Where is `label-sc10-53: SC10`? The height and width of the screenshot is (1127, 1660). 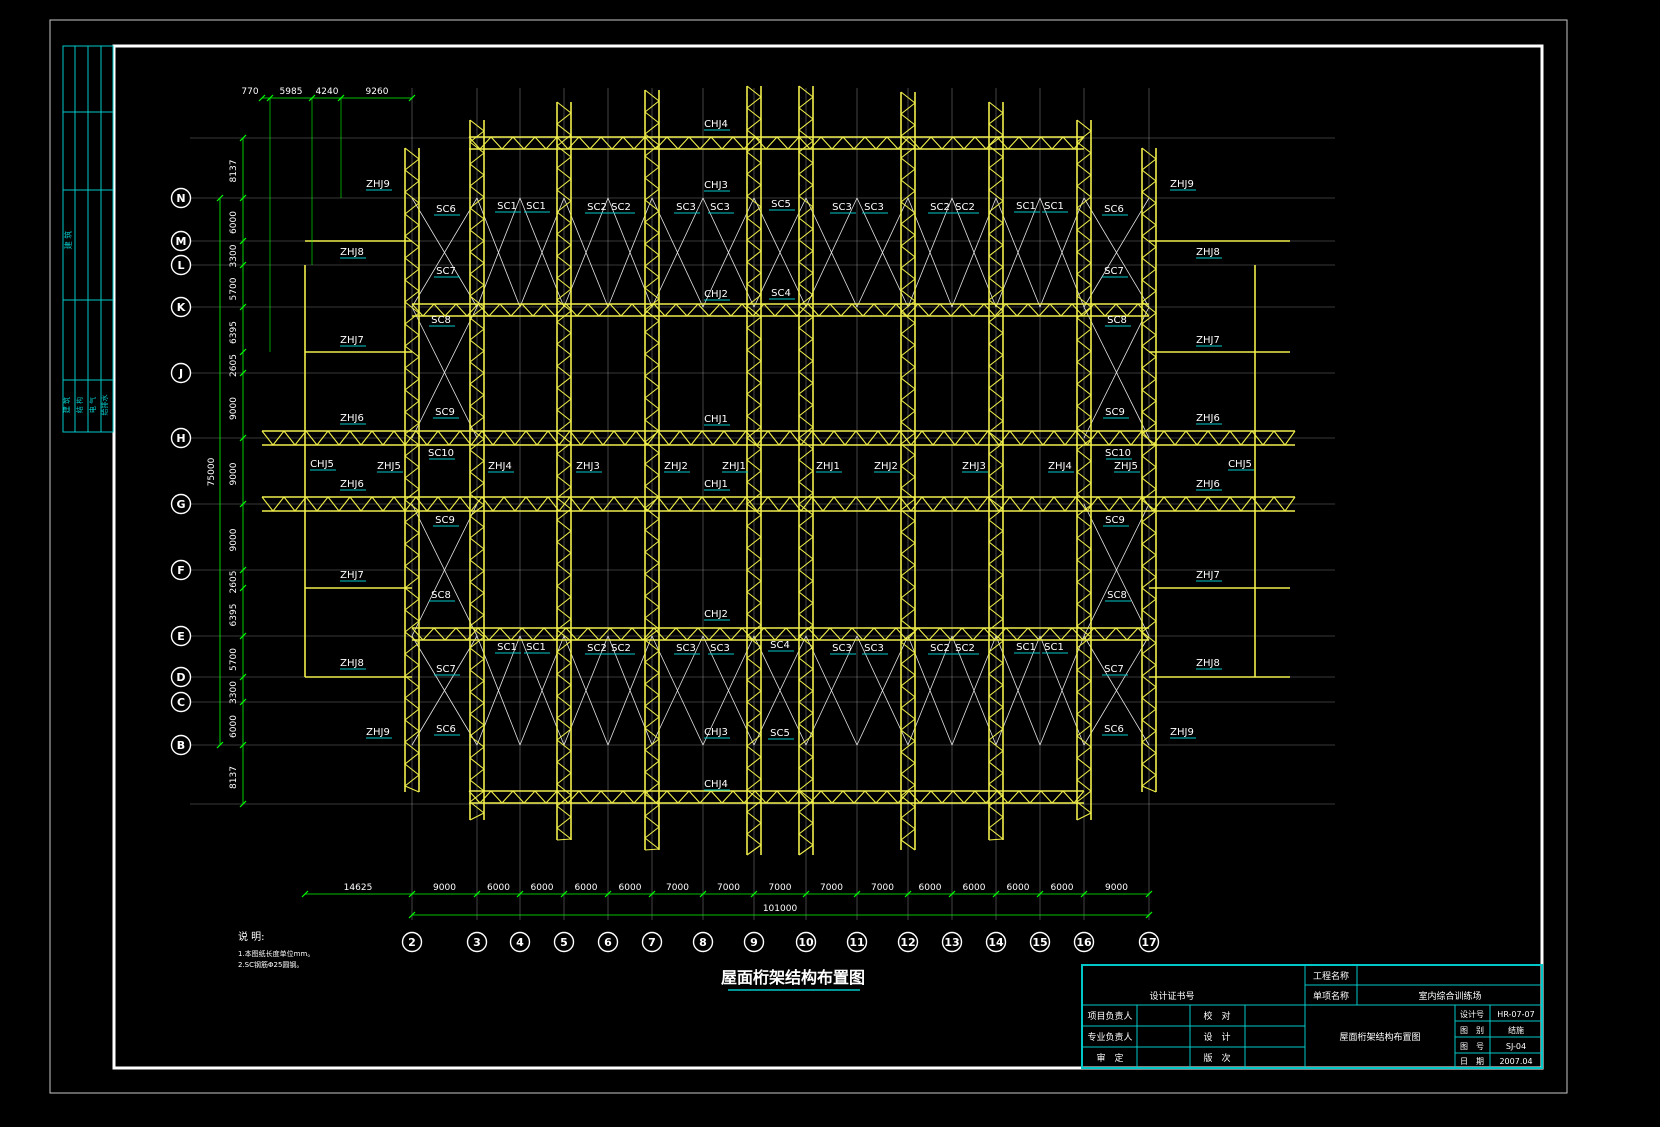 label-sc10-53: SC10 is located at coordinates (1118, 453).